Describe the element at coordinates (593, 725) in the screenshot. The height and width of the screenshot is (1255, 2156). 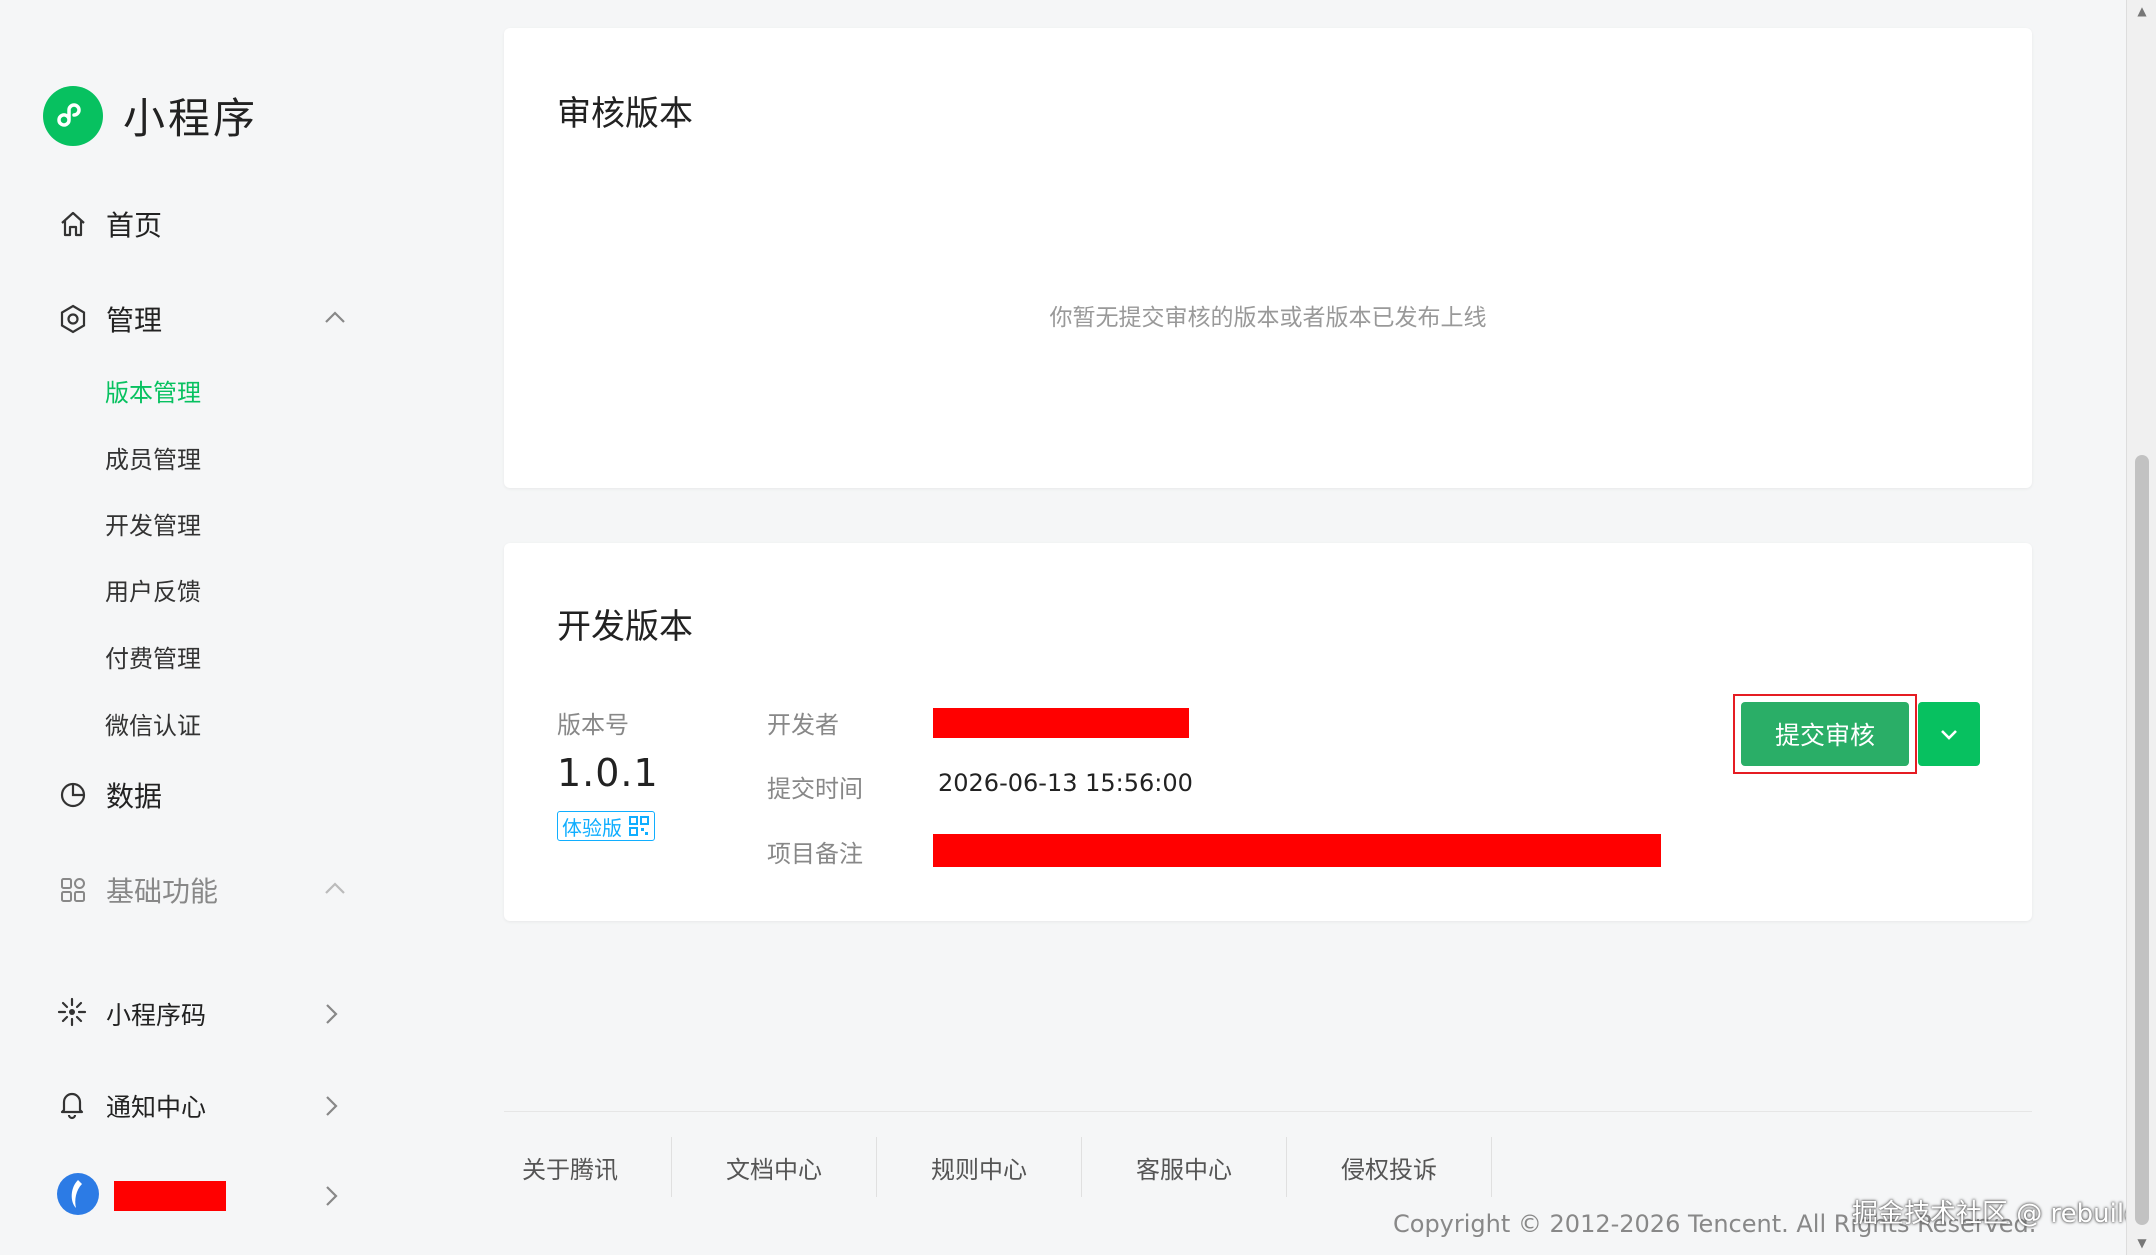
I see `version-label: 版本号` at that location.